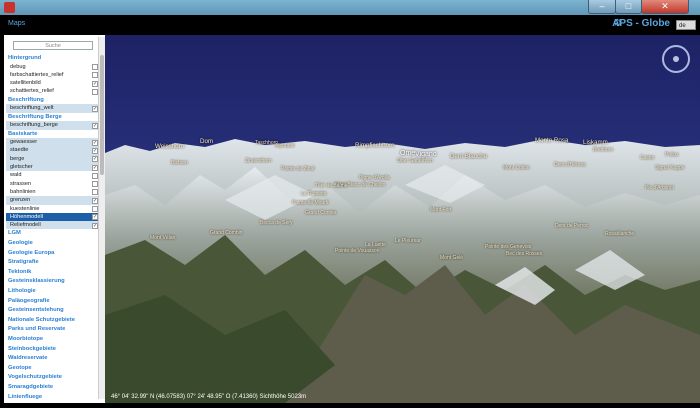  Describe the element at coordinates (53, 311) in the screenshot. I see `layer-group-link: Gesteinsentstehung` at that location.